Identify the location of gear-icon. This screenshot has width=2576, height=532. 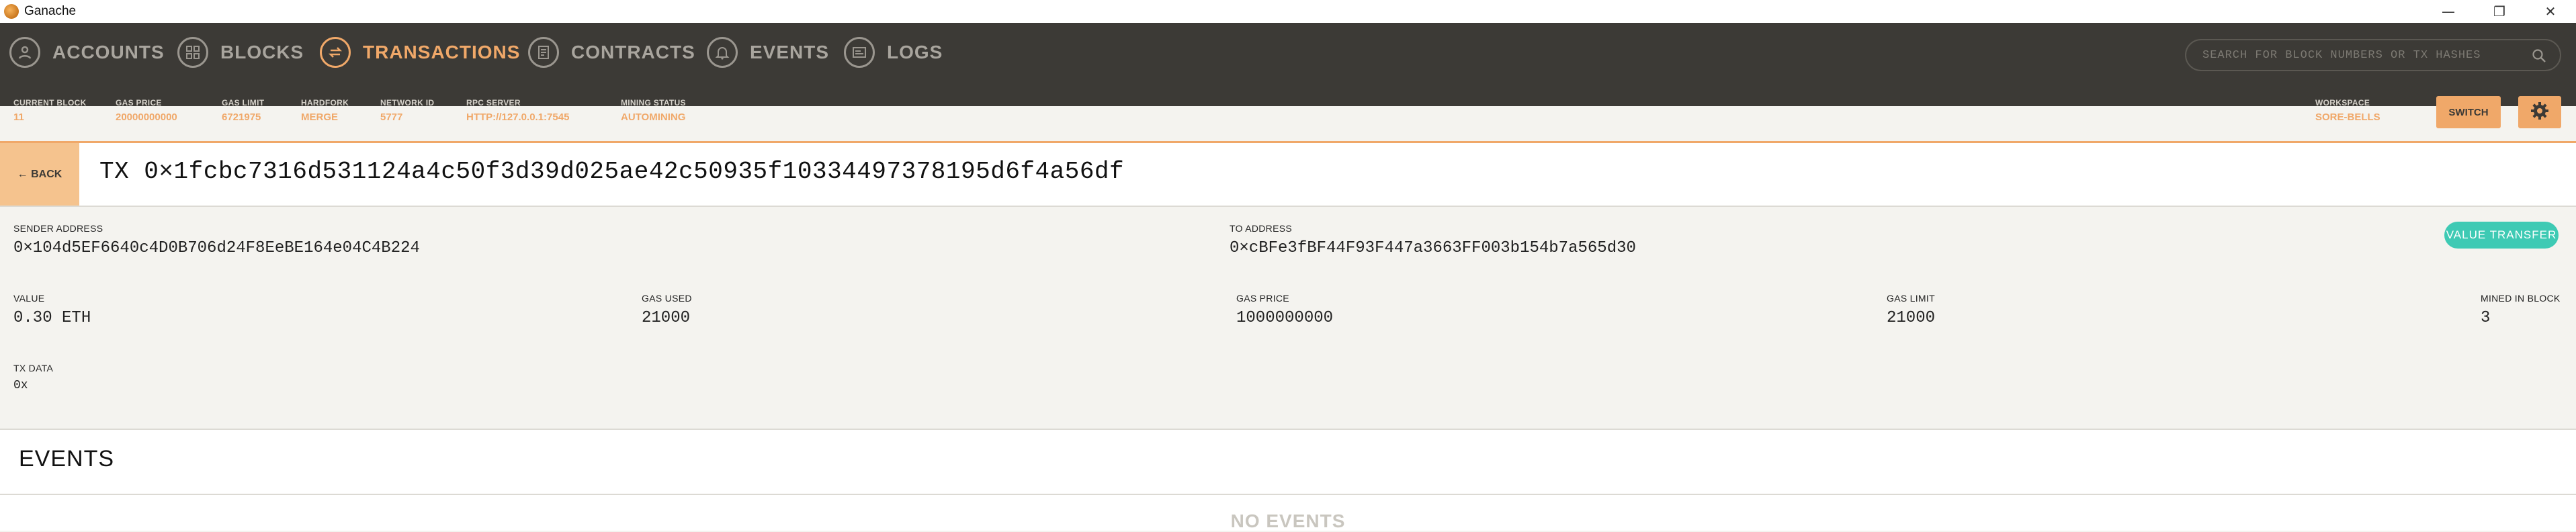
(2540, 112).